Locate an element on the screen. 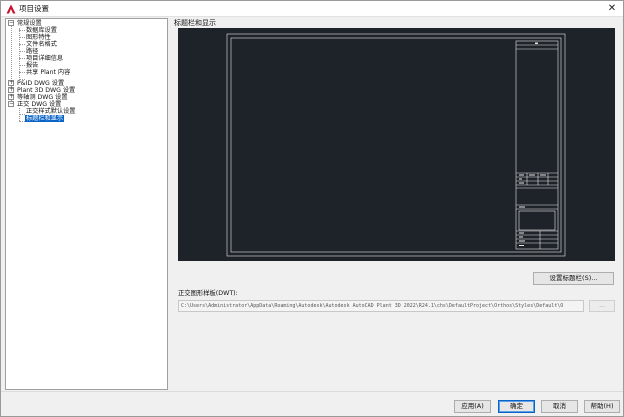 Image resolution: width=624 pixels, height=417 pixels. tree-item-label: 路径 is located at coordinates (32, 51).